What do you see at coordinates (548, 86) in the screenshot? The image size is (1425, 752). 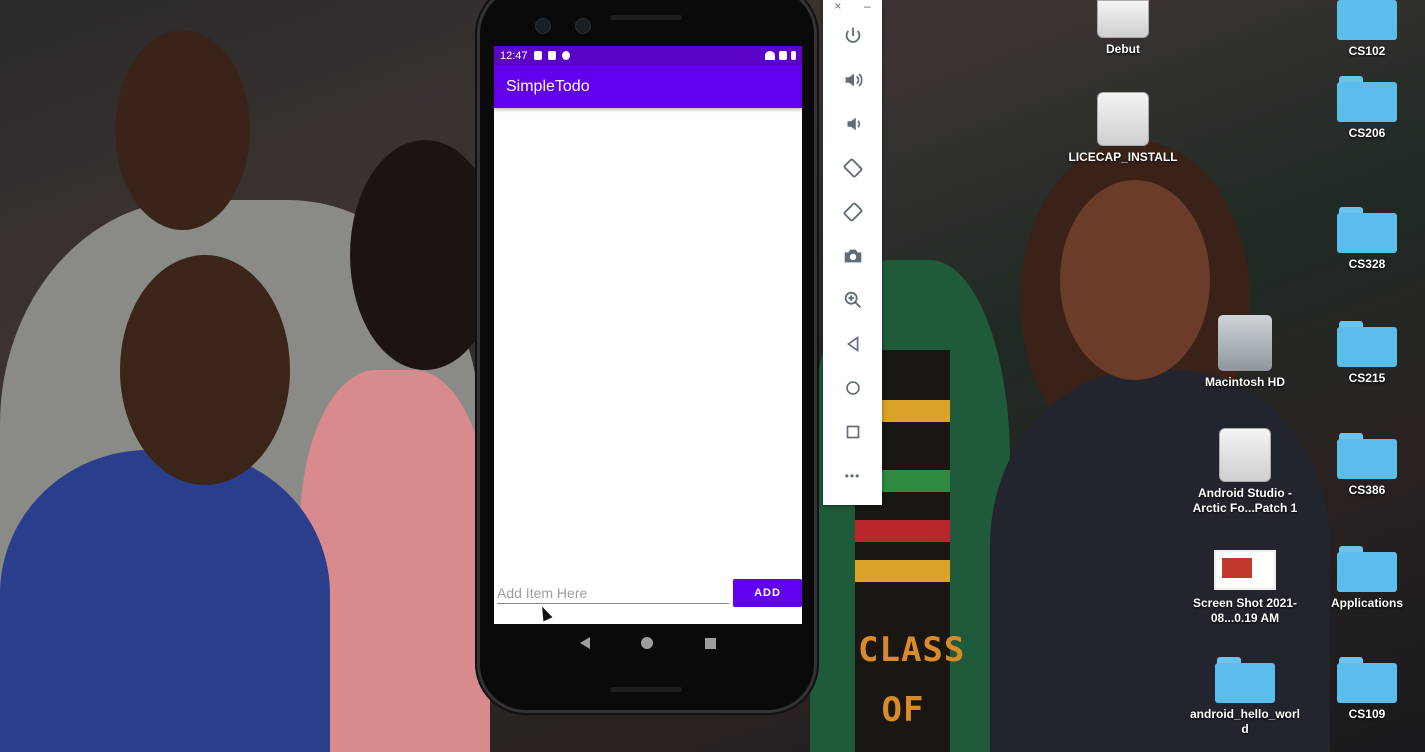 I see `app-title: SimpleTodo` at bounding box center [548, 86].